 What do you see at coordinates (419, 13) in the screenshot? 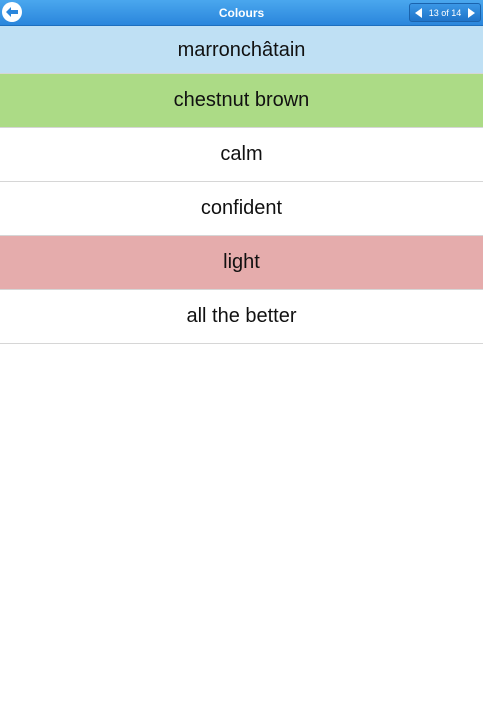
I see `triangle-left-icon` at bounding box center [419, 13].